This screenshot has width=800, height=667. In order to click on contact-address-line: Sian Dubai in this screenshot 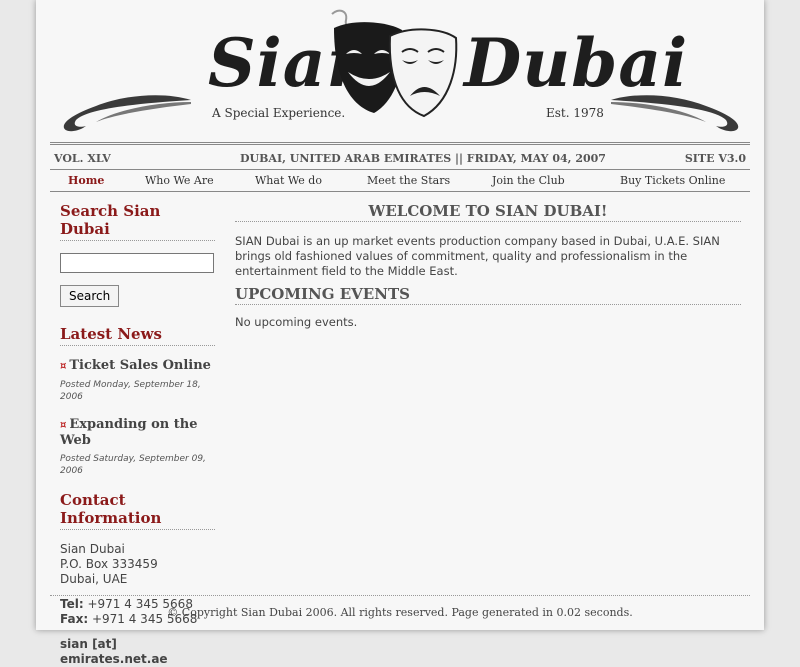, I will do `click(92, 549)`.